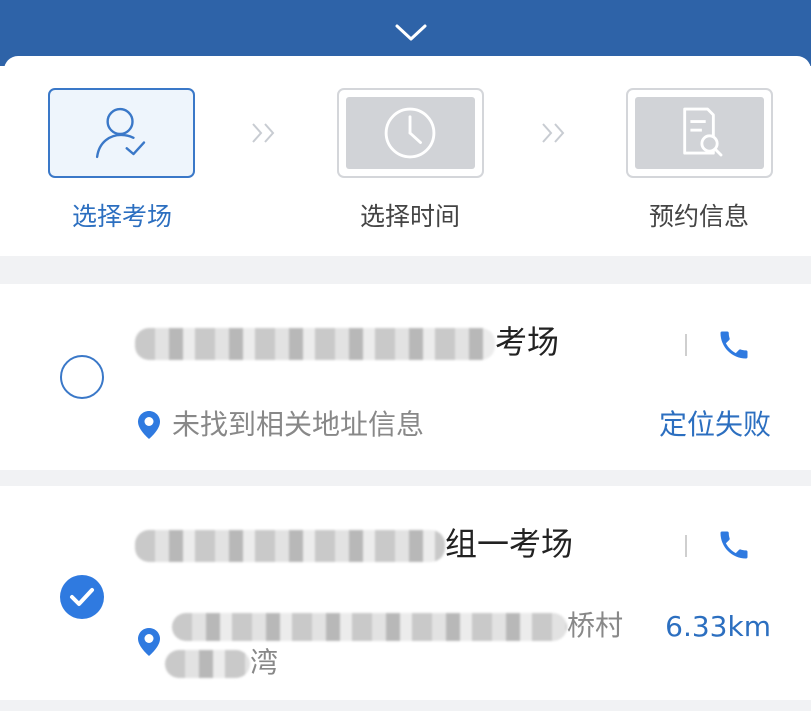 The height and width of the screenshot is (711, 811). I want to click on venue-address-line2: 湾, so click(221, 663).